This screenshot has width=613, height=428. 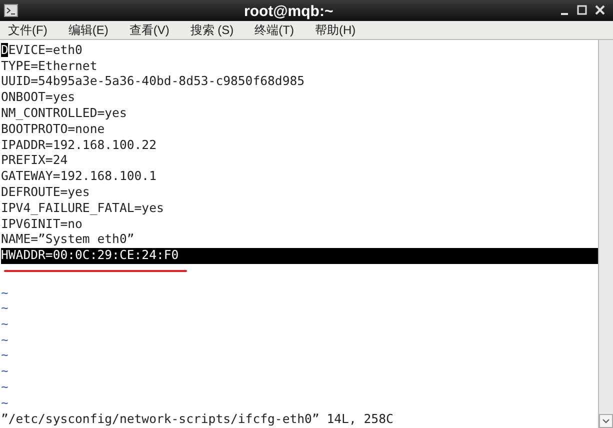 What do you see at coordinates (600, 10) in the screenshot?
I see `close-icon` at bounding box center [600, 10].